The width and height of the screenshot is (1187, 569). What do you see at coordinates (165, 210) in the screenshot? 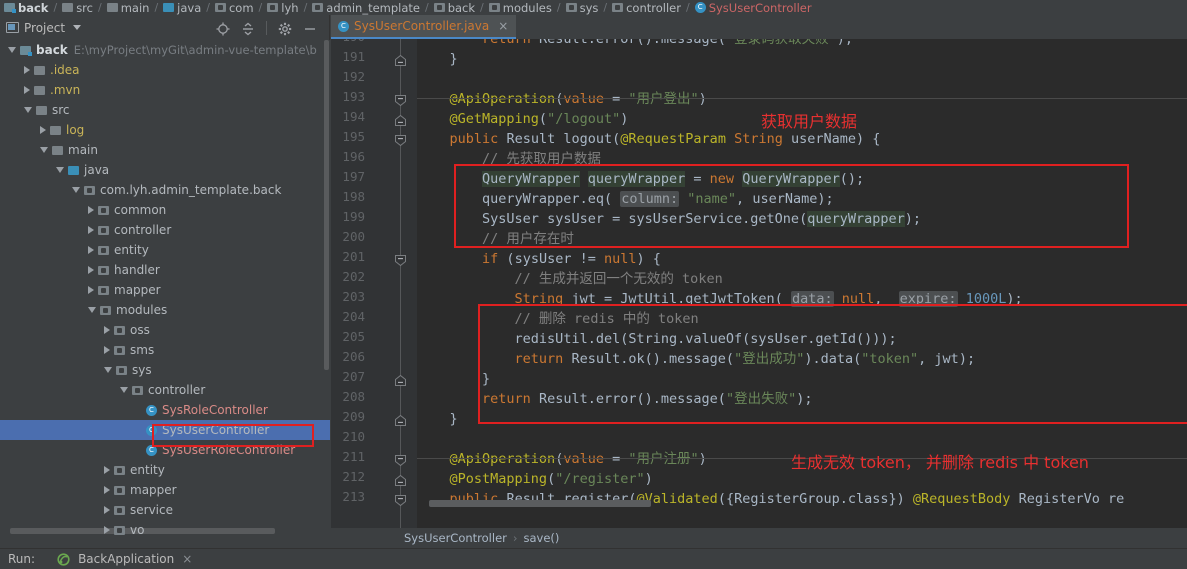
I see `tree-node-common: common` at bounding box center [165, 210].